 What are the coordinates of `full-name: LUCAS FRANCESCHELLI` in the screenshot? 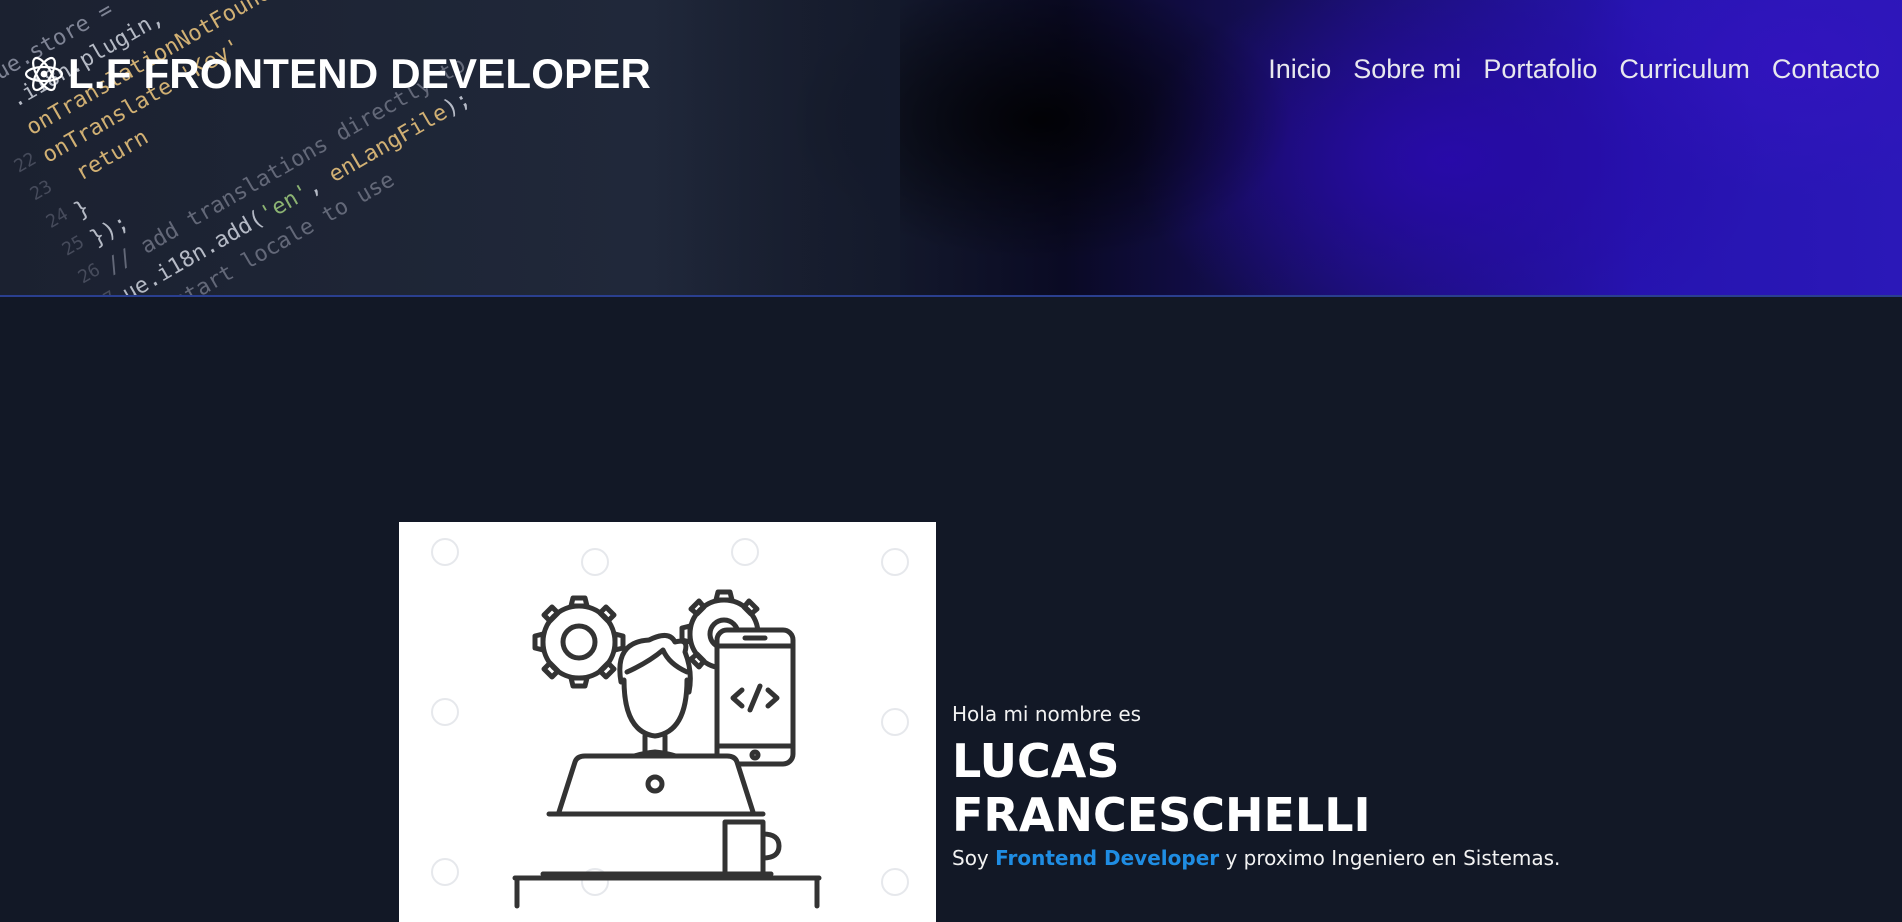 It's located at (1302, 788).